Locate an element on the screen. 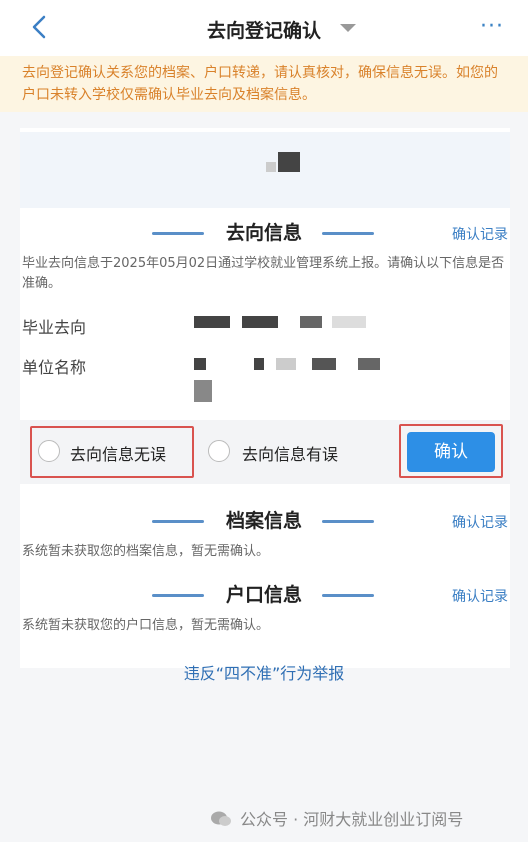 This screenshot has width=528, height=842. radio-info-incorrect is located at coordinates (219, 451).